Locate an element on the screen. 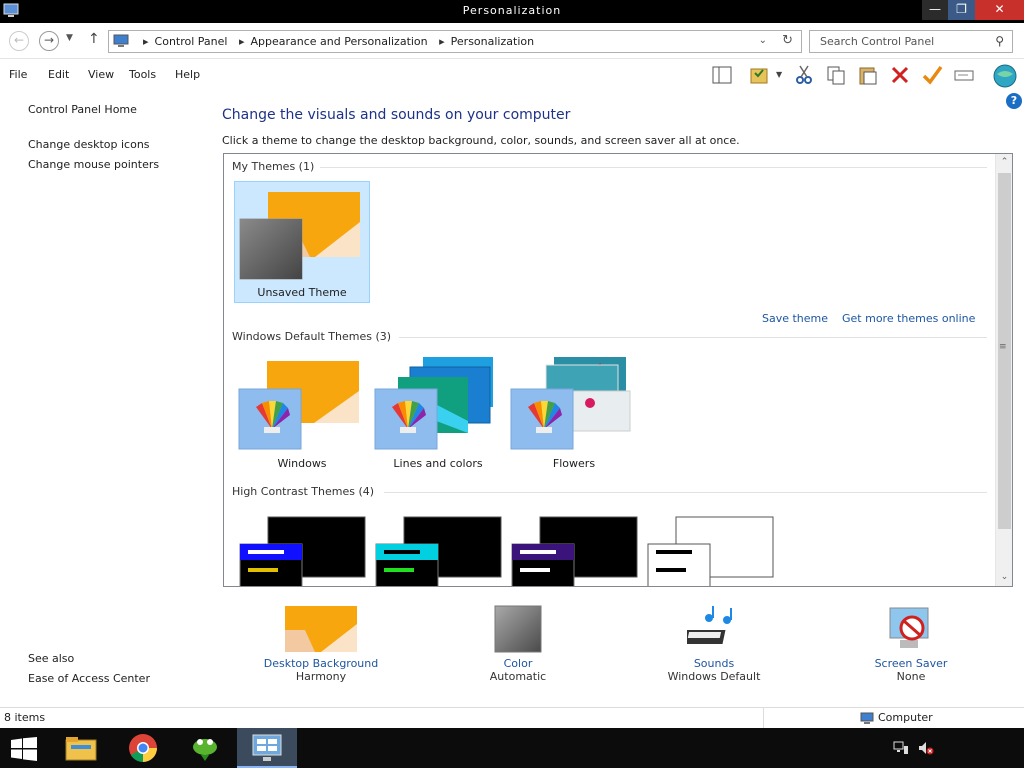 The image size is (1024, 768). cash-app-icon is located at coordinates (205, 750).